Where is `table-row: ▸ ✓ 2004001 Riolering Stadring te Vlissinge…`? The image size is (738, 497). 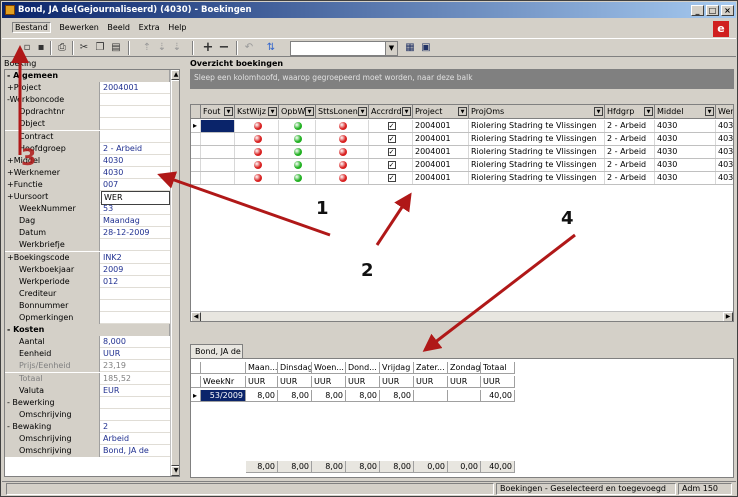 table-row: ▸ ✓ 2004001 Riolering Stadring te Vlissinge… is located at coordinates (462, 126).